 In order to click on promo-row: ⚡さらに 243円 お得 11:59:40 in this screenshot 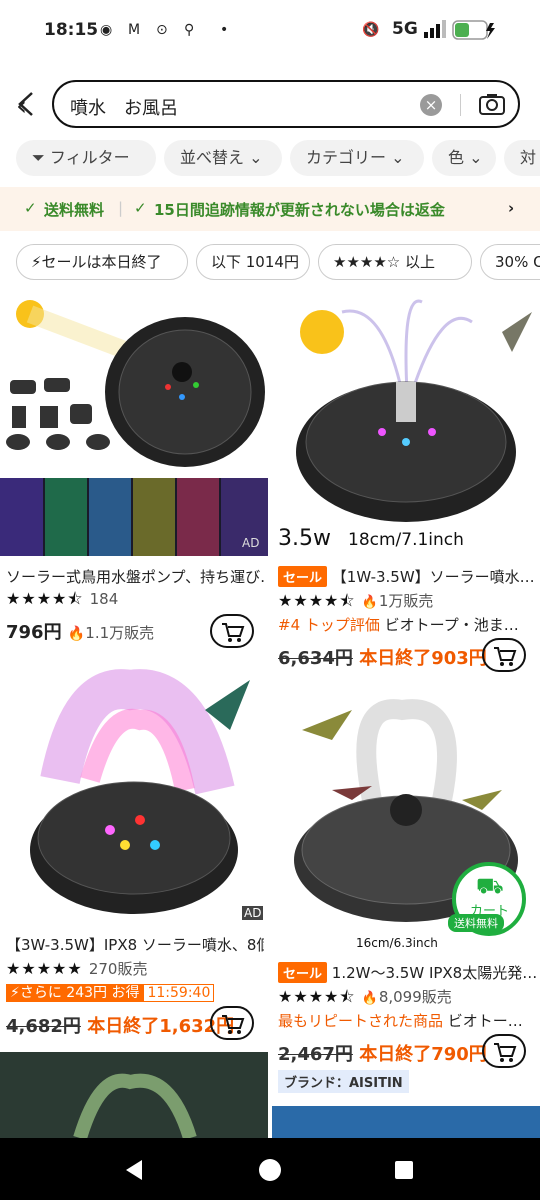, I will do `click(110, 992)`.